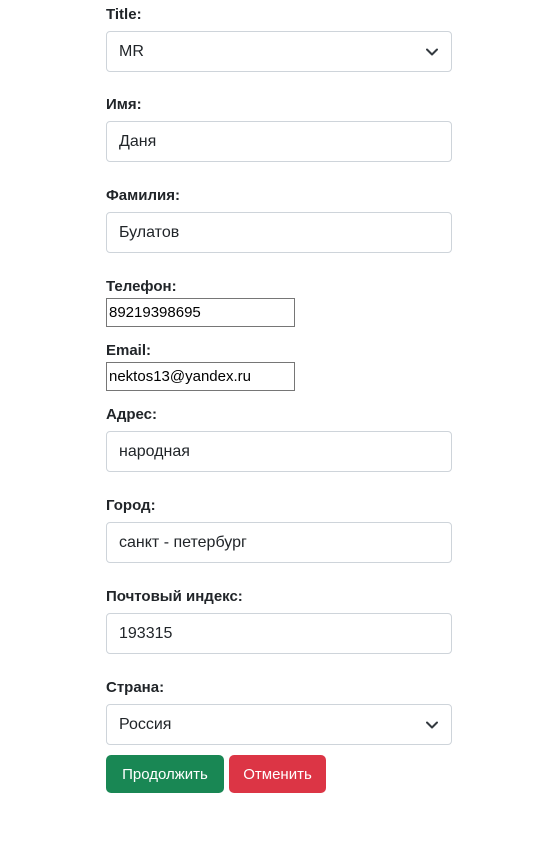 The width and height of the screenshot is (538, 858). I want to click on continue-button: Продолжить, so click(165, 774).